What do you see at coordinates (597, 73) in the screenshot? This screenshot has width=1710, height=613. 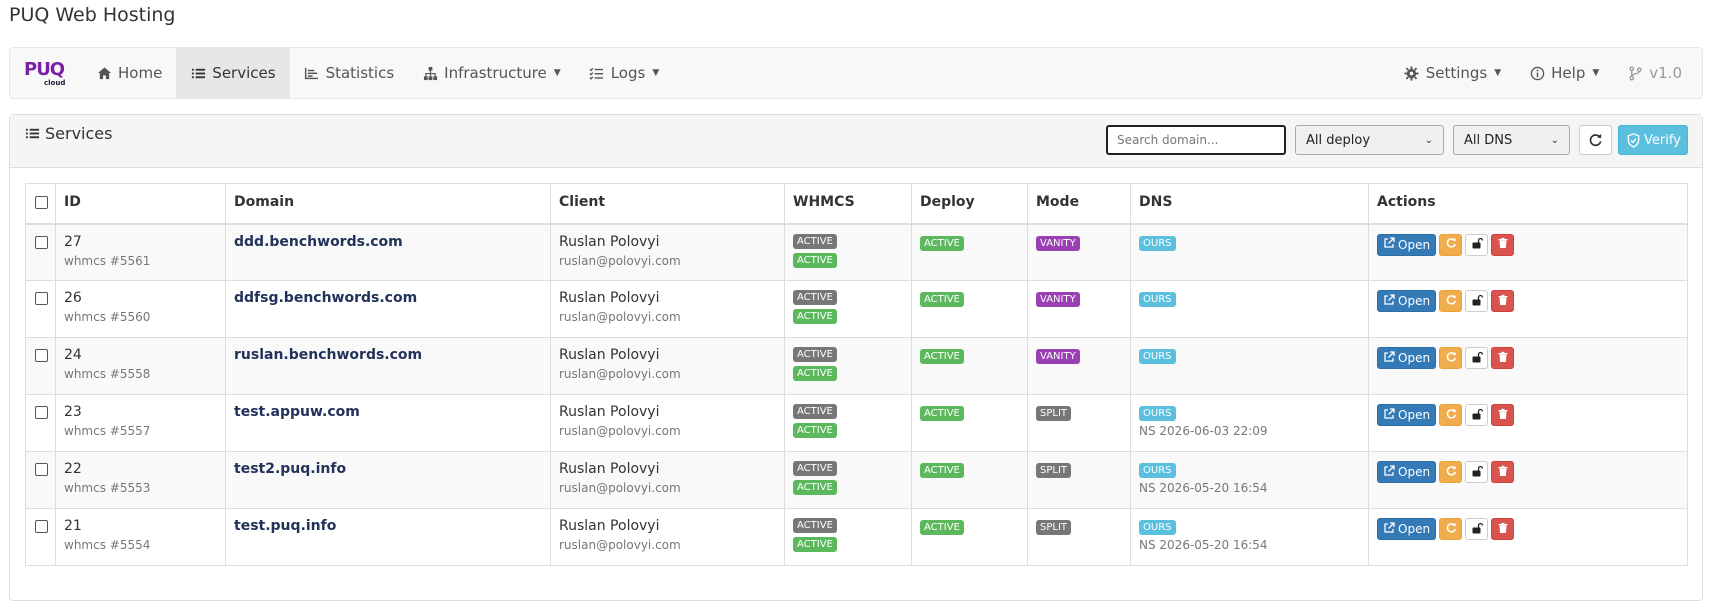 I see `checklist-icon` at bounding box center [597, 73].